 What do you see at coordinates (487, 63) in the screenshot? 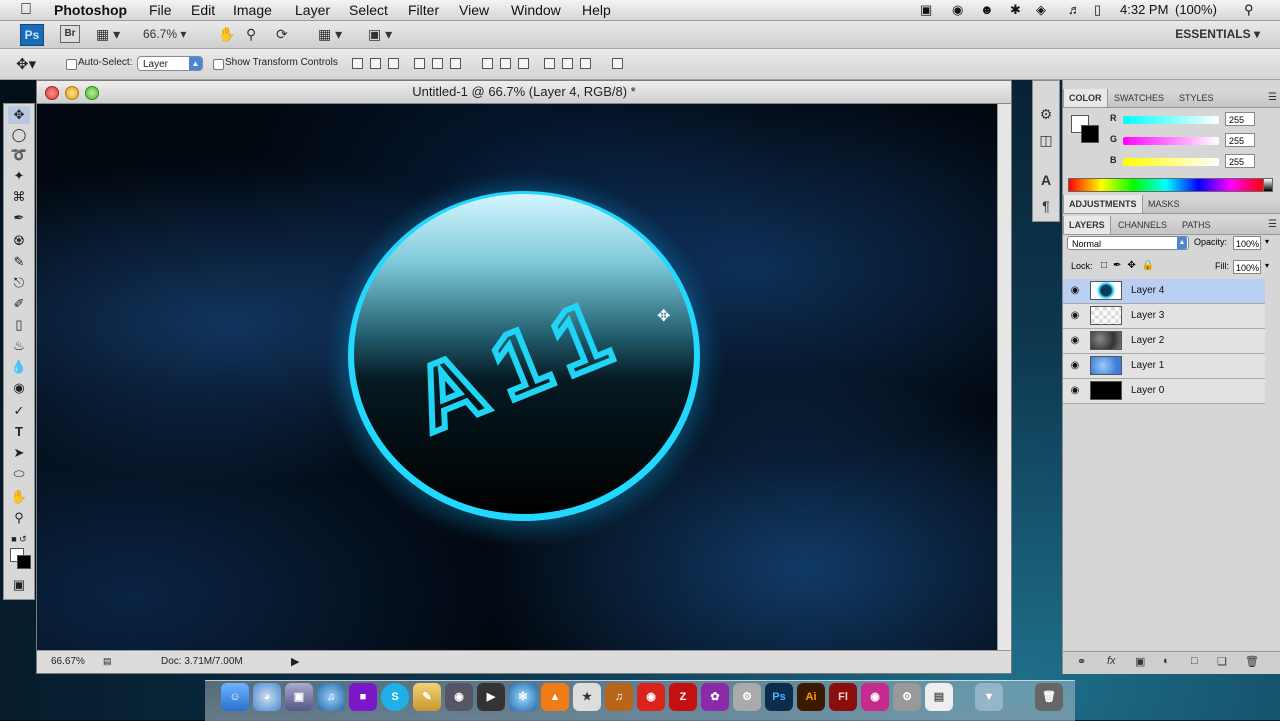
I see `distribute-top-icon` at bounding box center [487, 63].